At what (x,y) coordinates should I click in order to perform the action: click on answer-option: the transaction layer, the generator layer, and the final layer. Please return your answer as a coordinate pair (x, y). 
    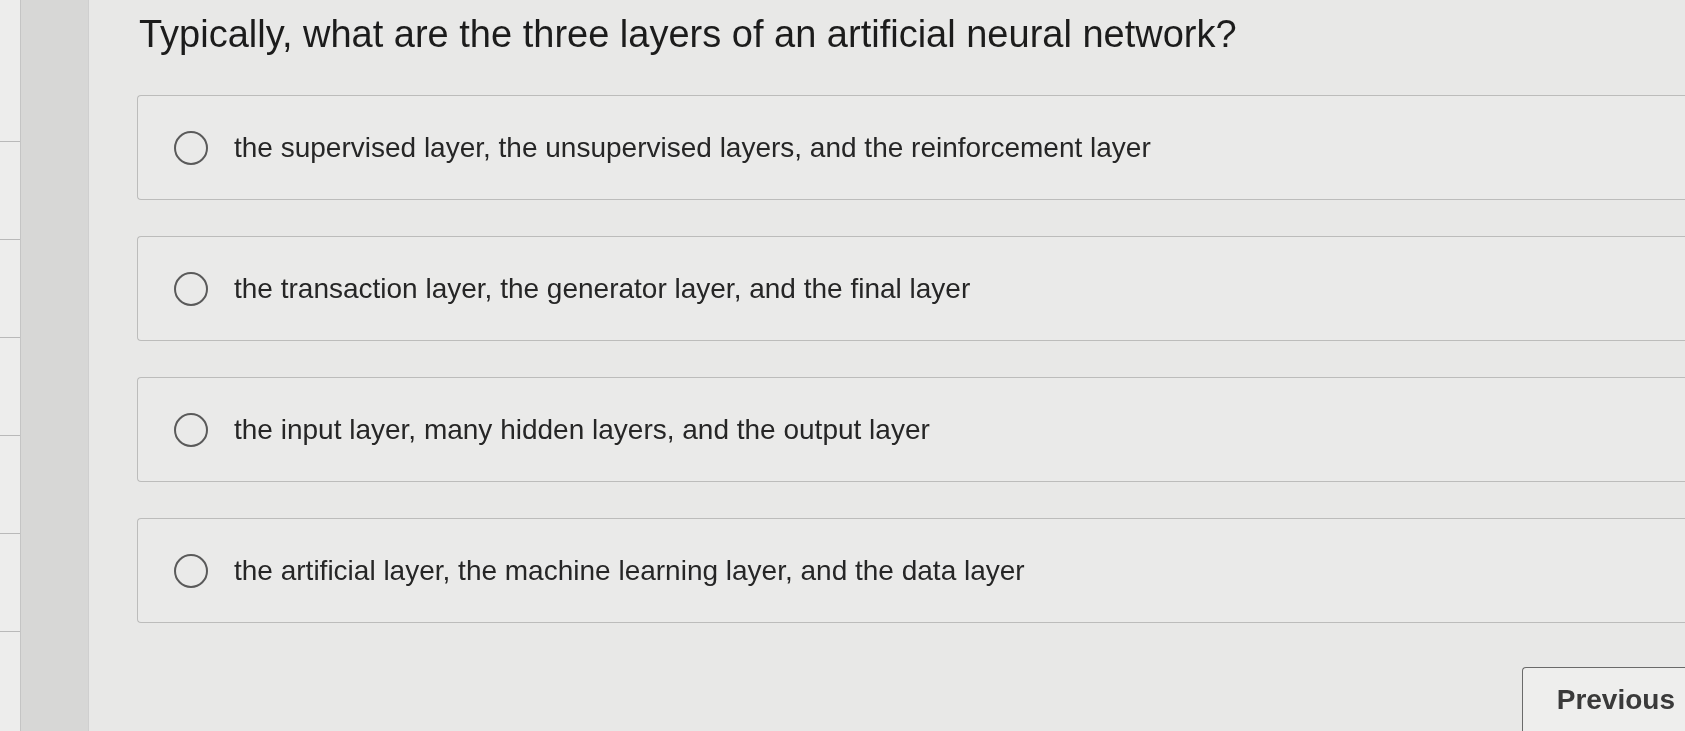
    Looking at the image, I should click on (911, 288).